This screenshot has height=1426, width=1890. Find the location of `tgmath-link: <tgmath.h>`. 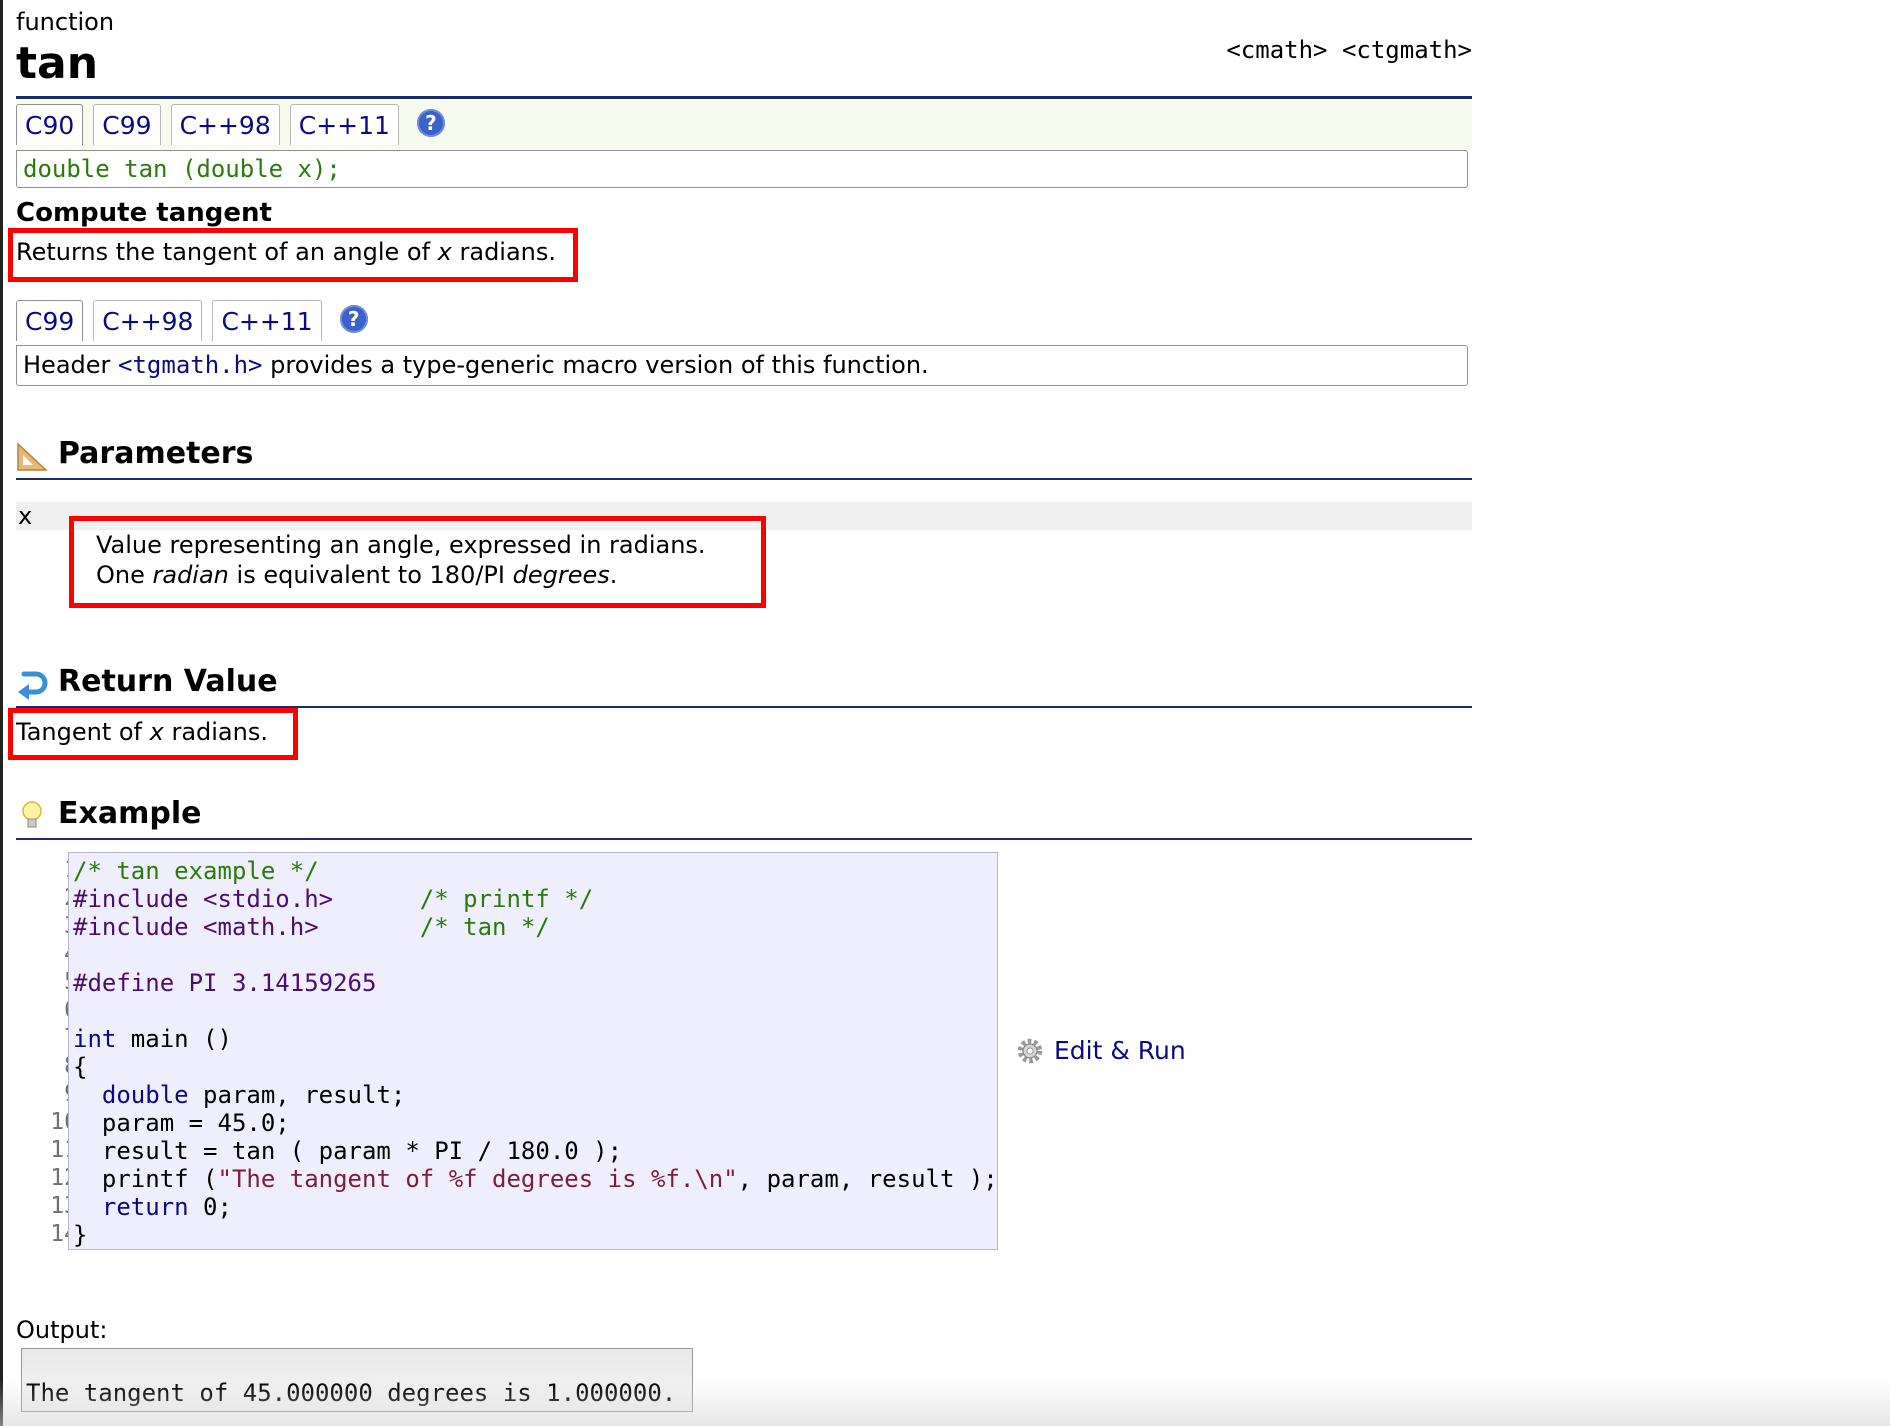

tgmath-link: <tgmath.h> is located at coordinates (190, 365).